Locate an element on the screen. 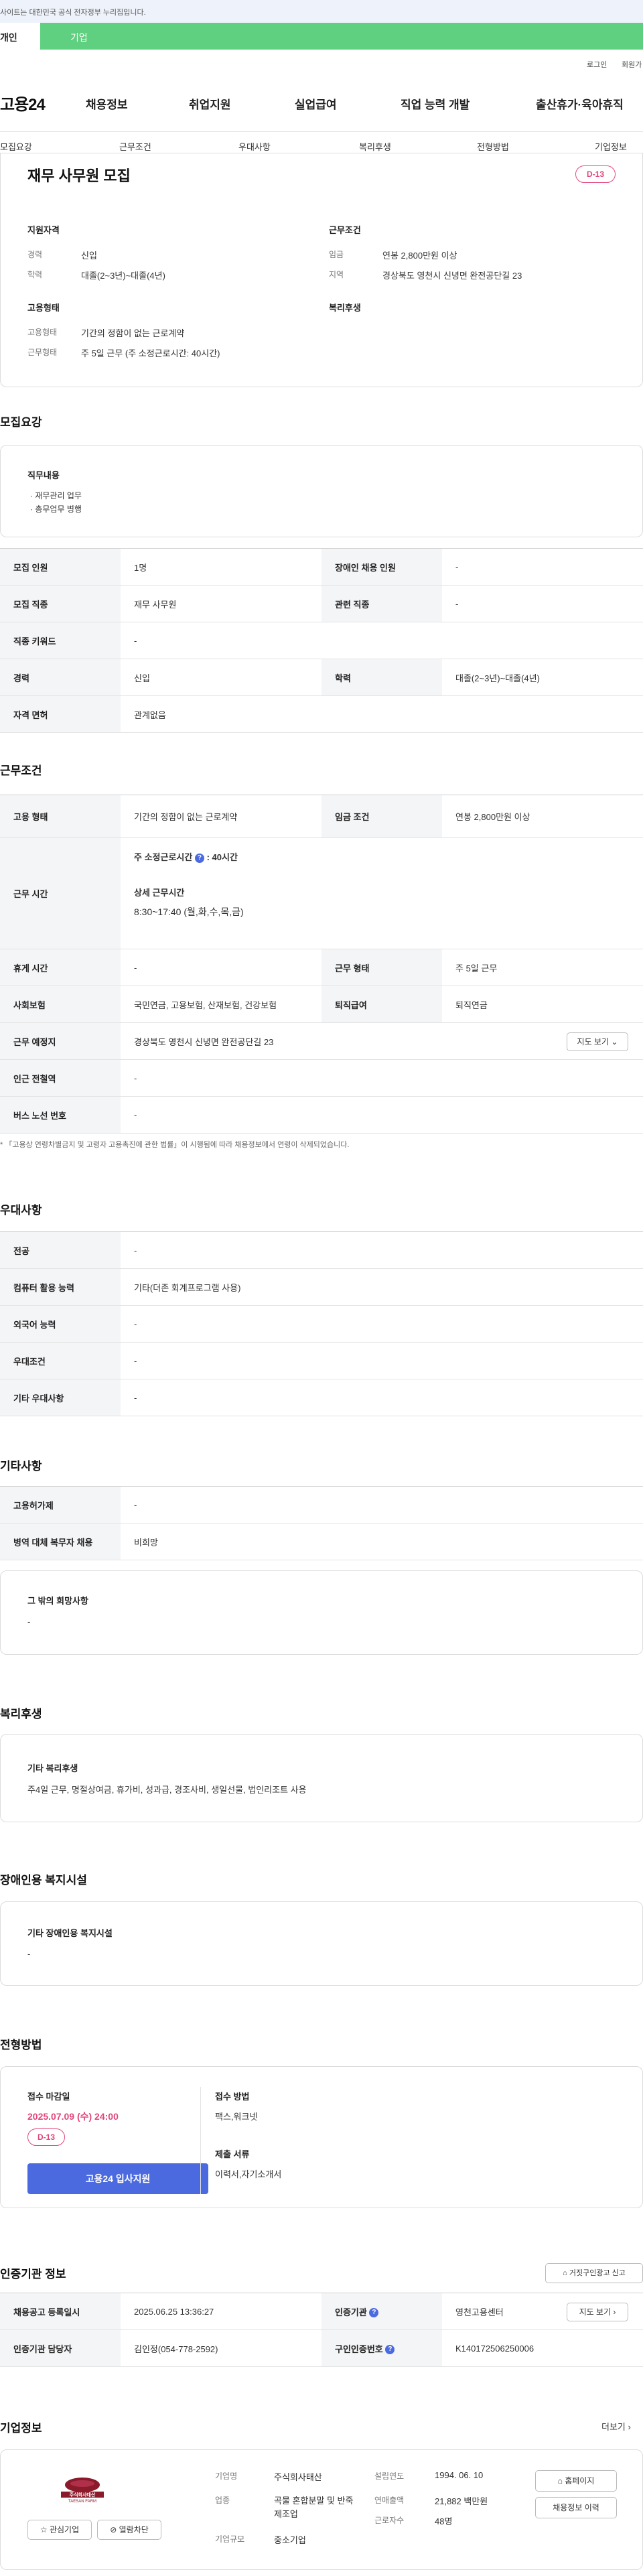 The width and height of the screenshot is (643, 2576). recruit-section-title: 모집요강 is located at coordinates (21, 422).